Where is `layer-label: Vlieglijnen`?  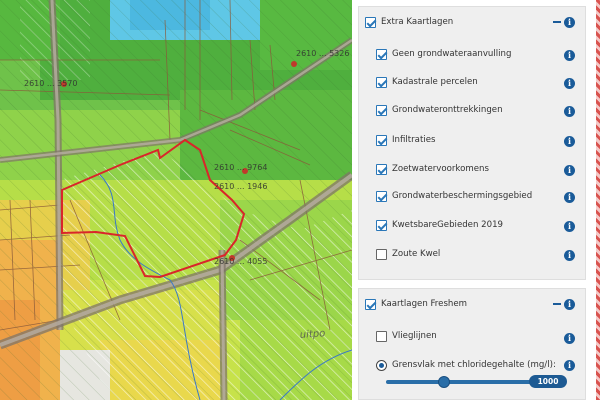 layer-label: Vlieglijnen is located at coordinates (414, 336).